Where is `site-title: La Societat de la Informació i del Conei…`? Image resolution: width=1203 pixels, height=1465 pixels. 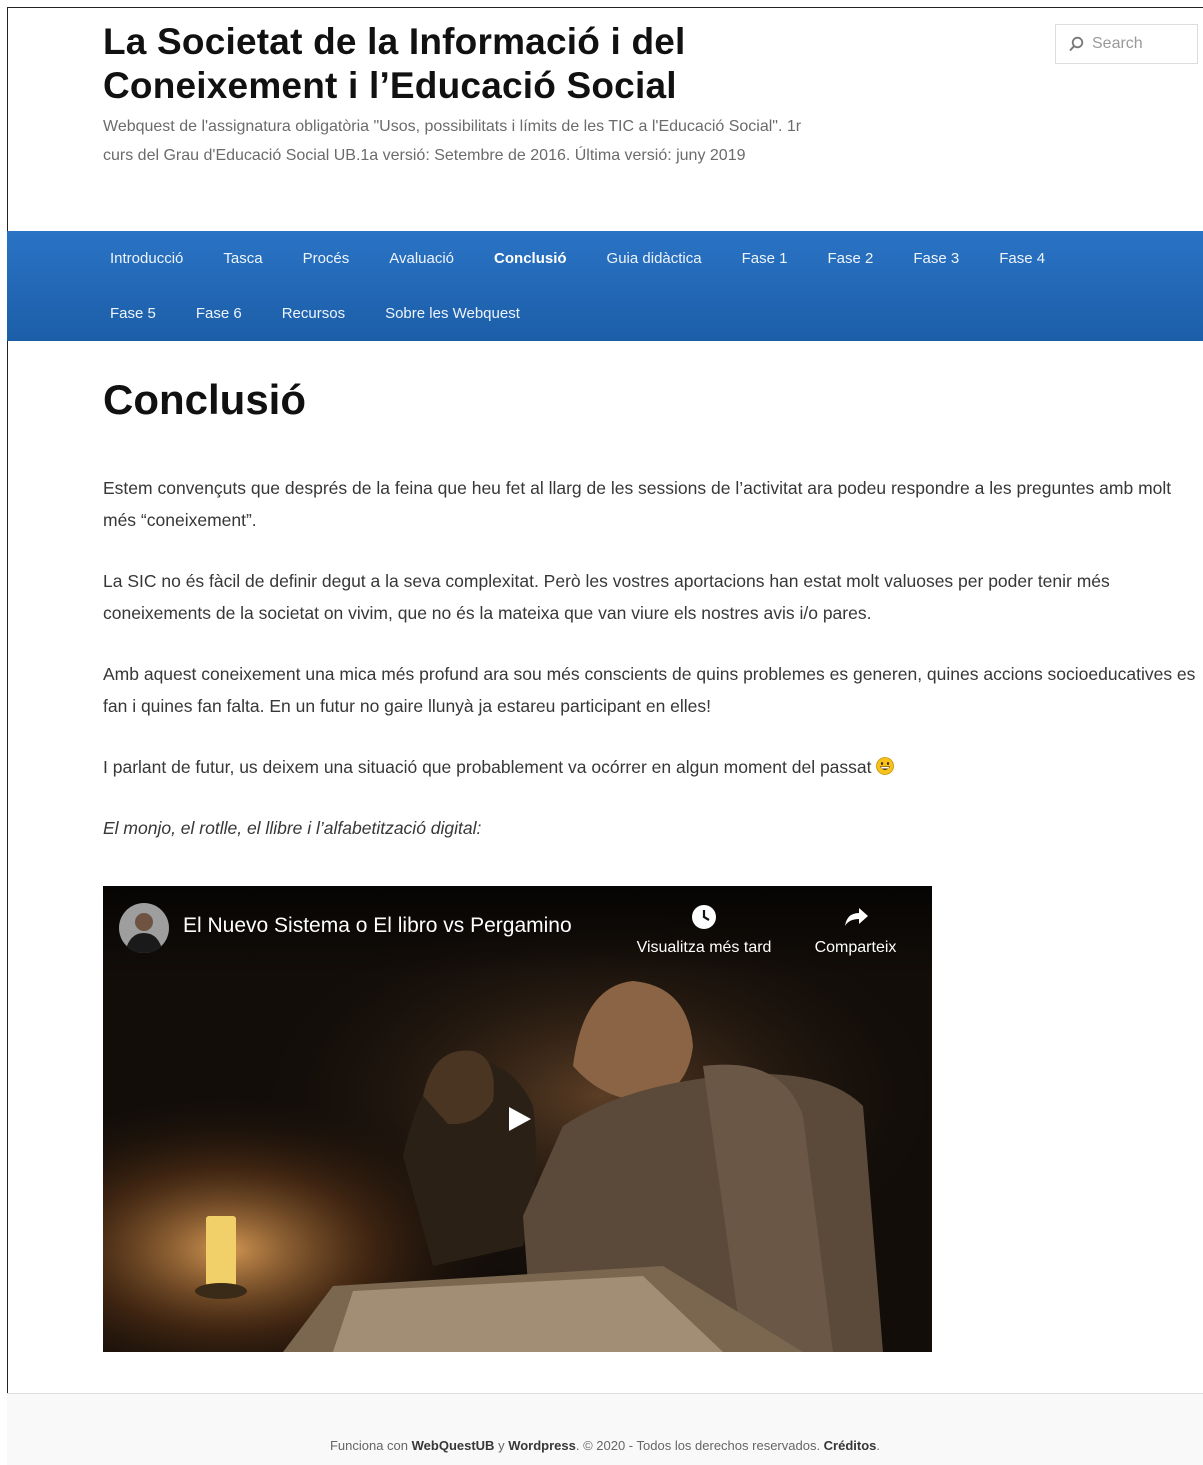 site-title: La Societat de la Informació i del Conei… is located at coordinates (483, 64).